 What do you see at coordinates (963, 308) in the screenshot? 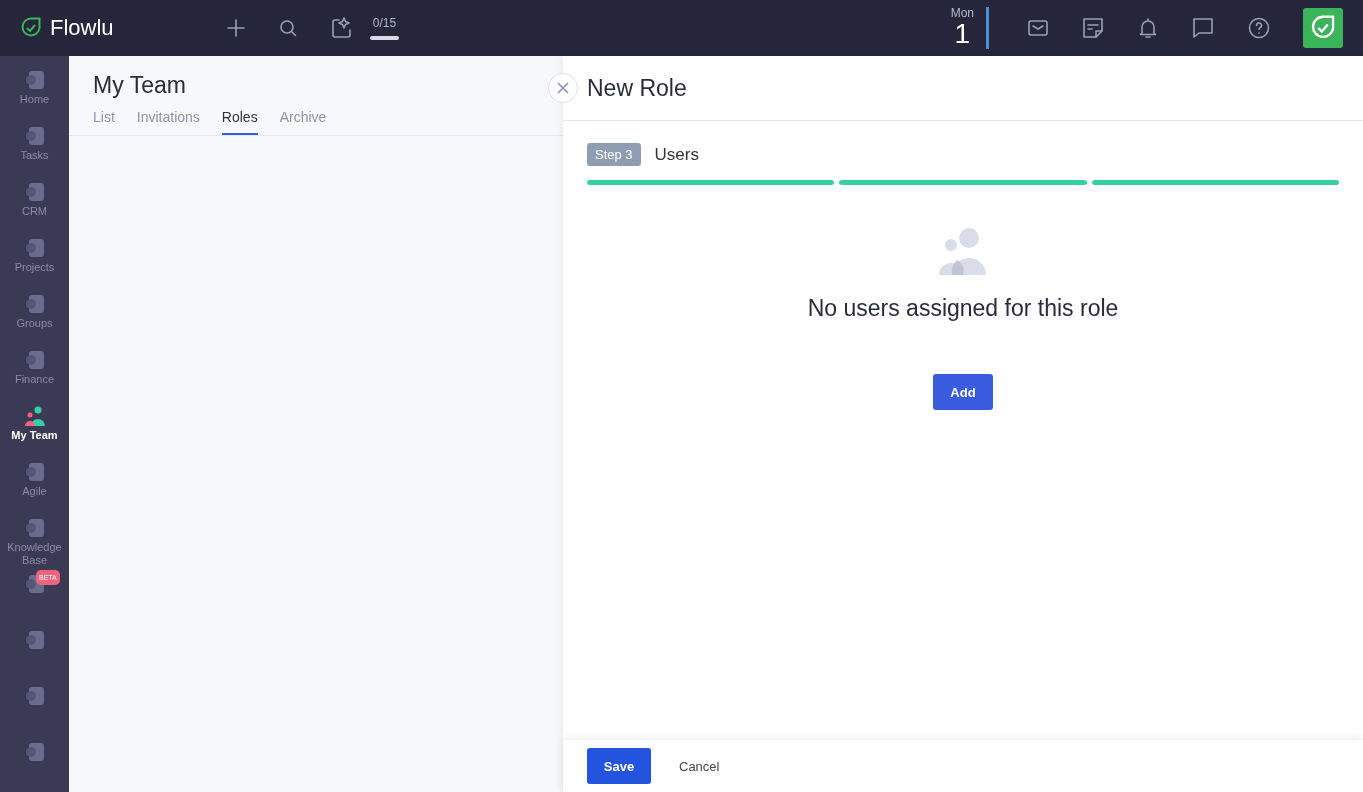
I see `empty-message: No users assigned for this role` at bounding box center [963, 308].